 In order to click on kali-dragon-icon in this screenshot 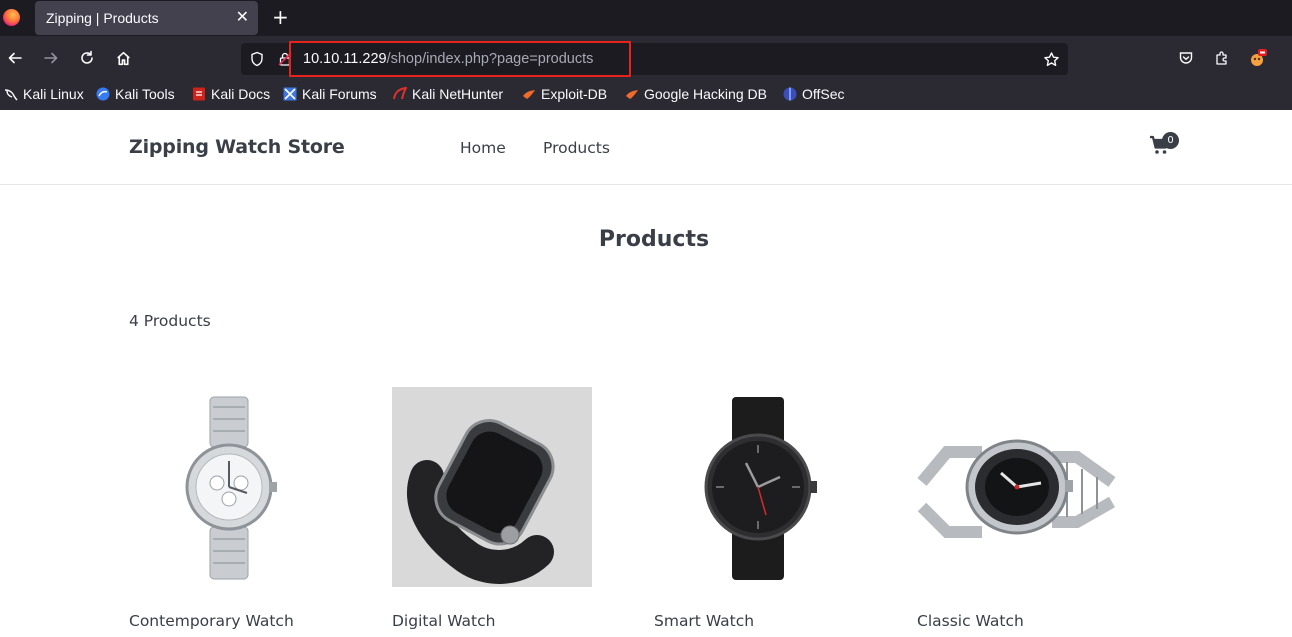, I will do `click(11, 95)`.